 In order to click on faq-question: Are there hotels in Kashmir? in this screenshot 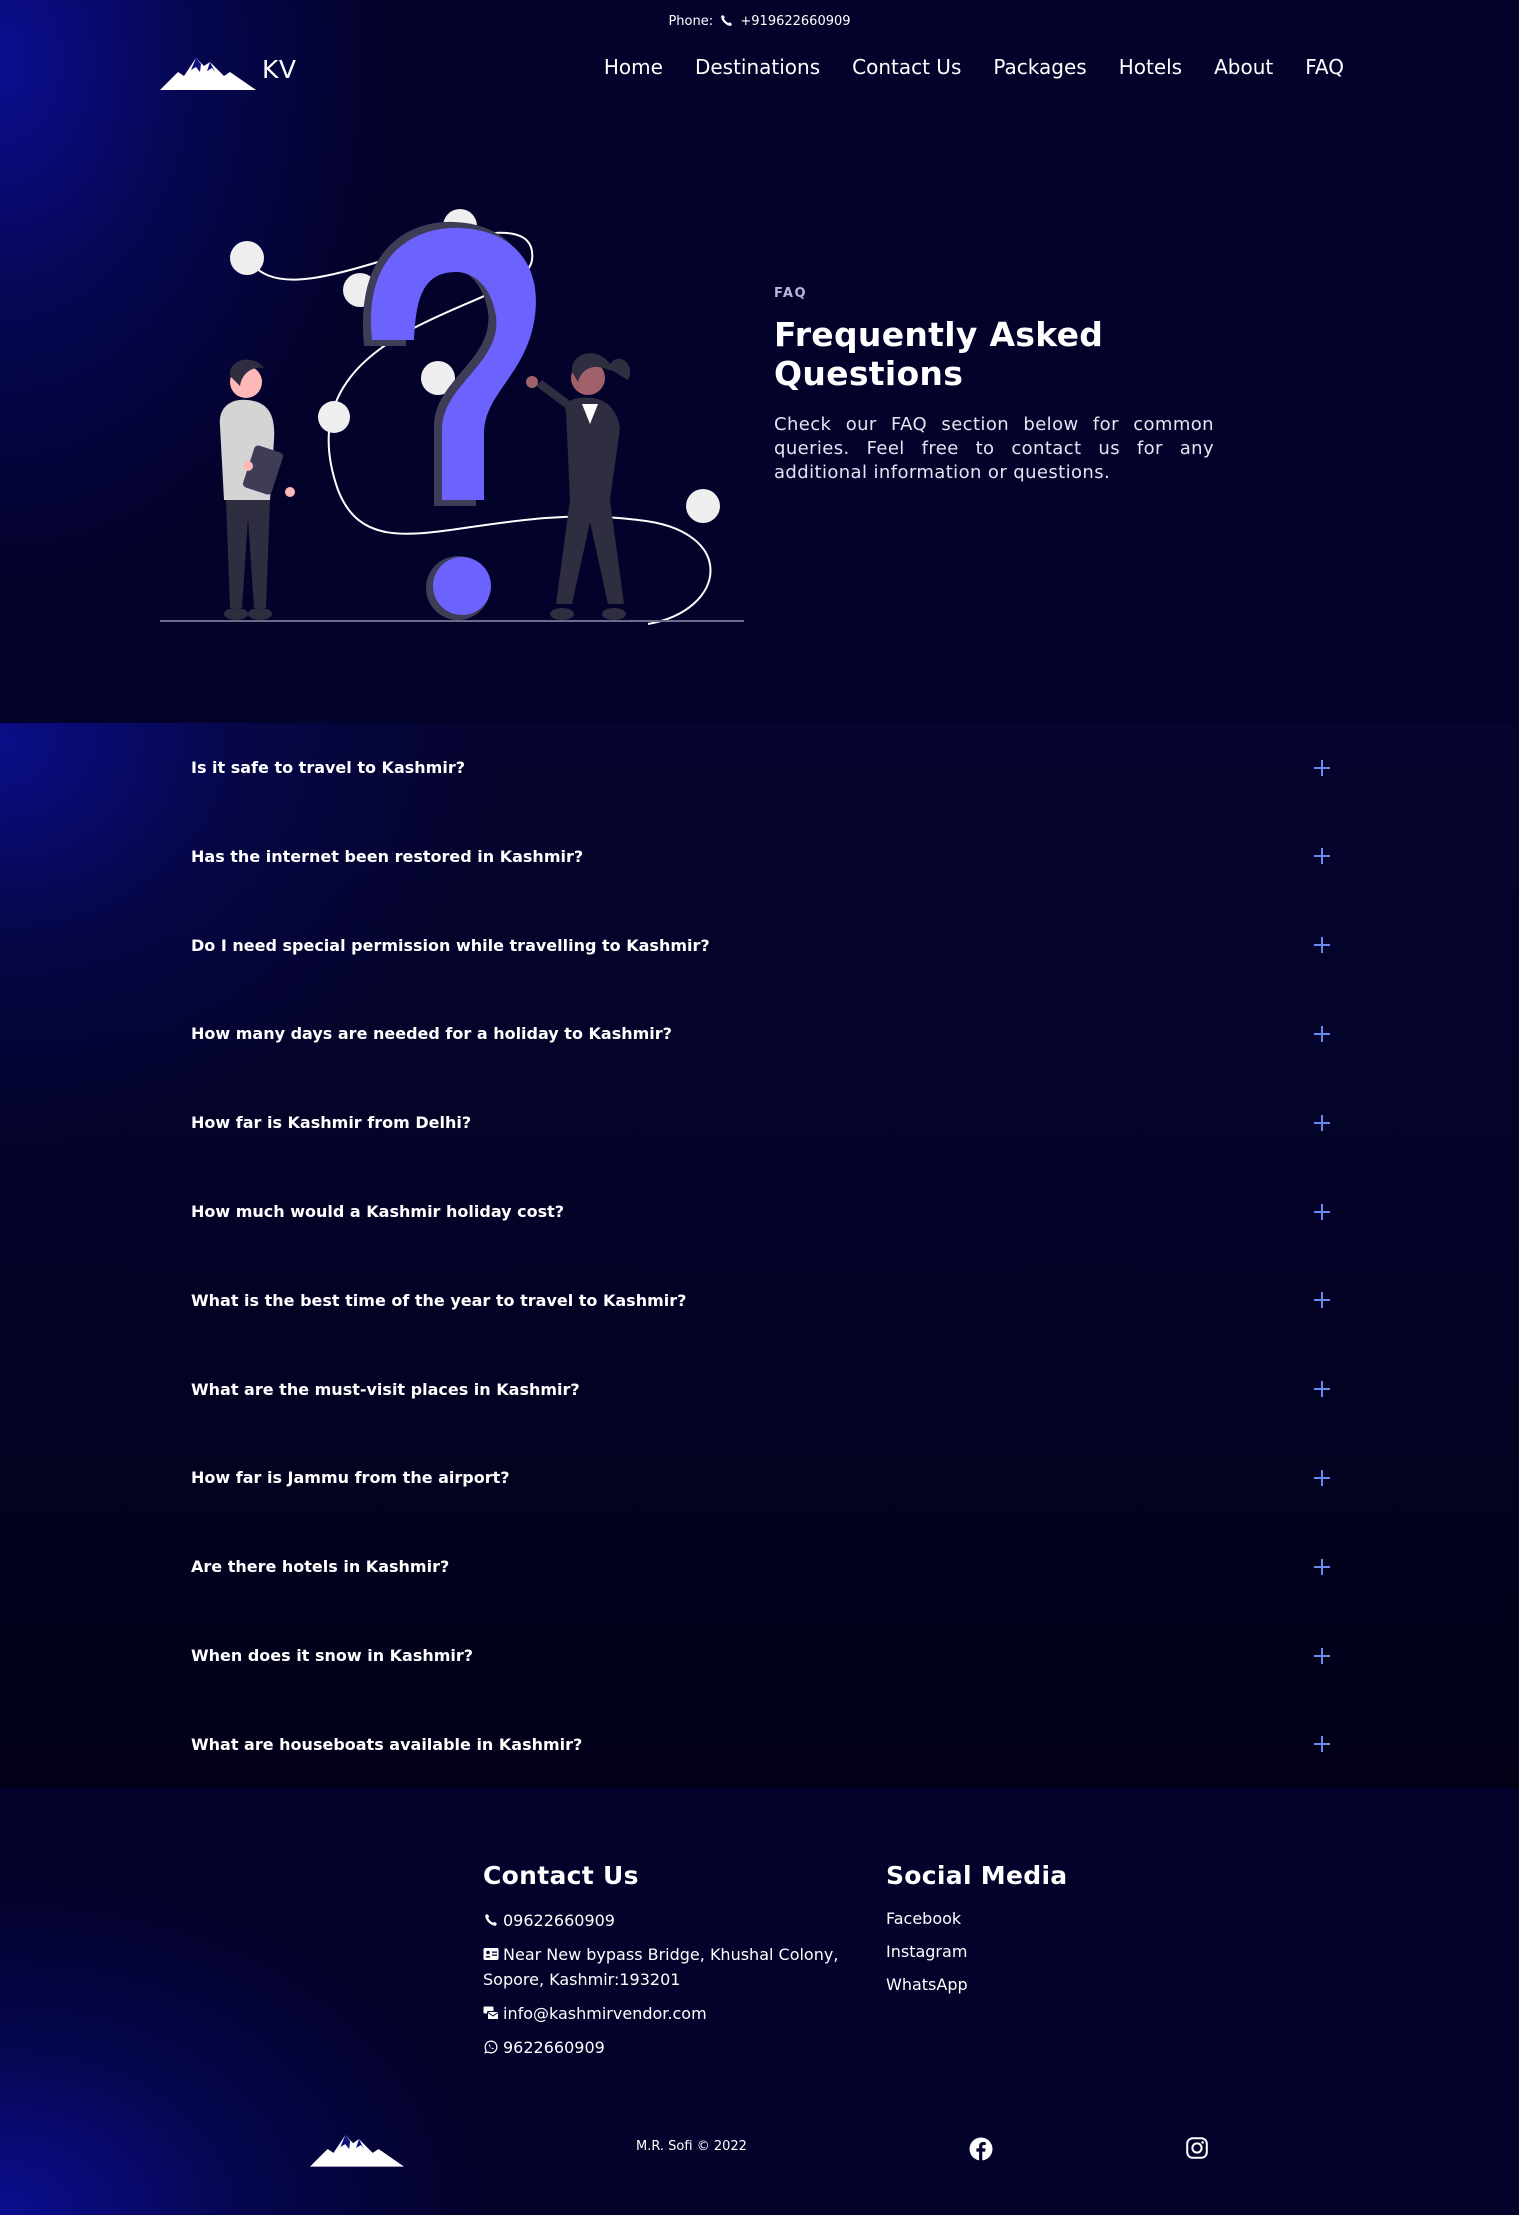, I will do `click(320, 1567)`.